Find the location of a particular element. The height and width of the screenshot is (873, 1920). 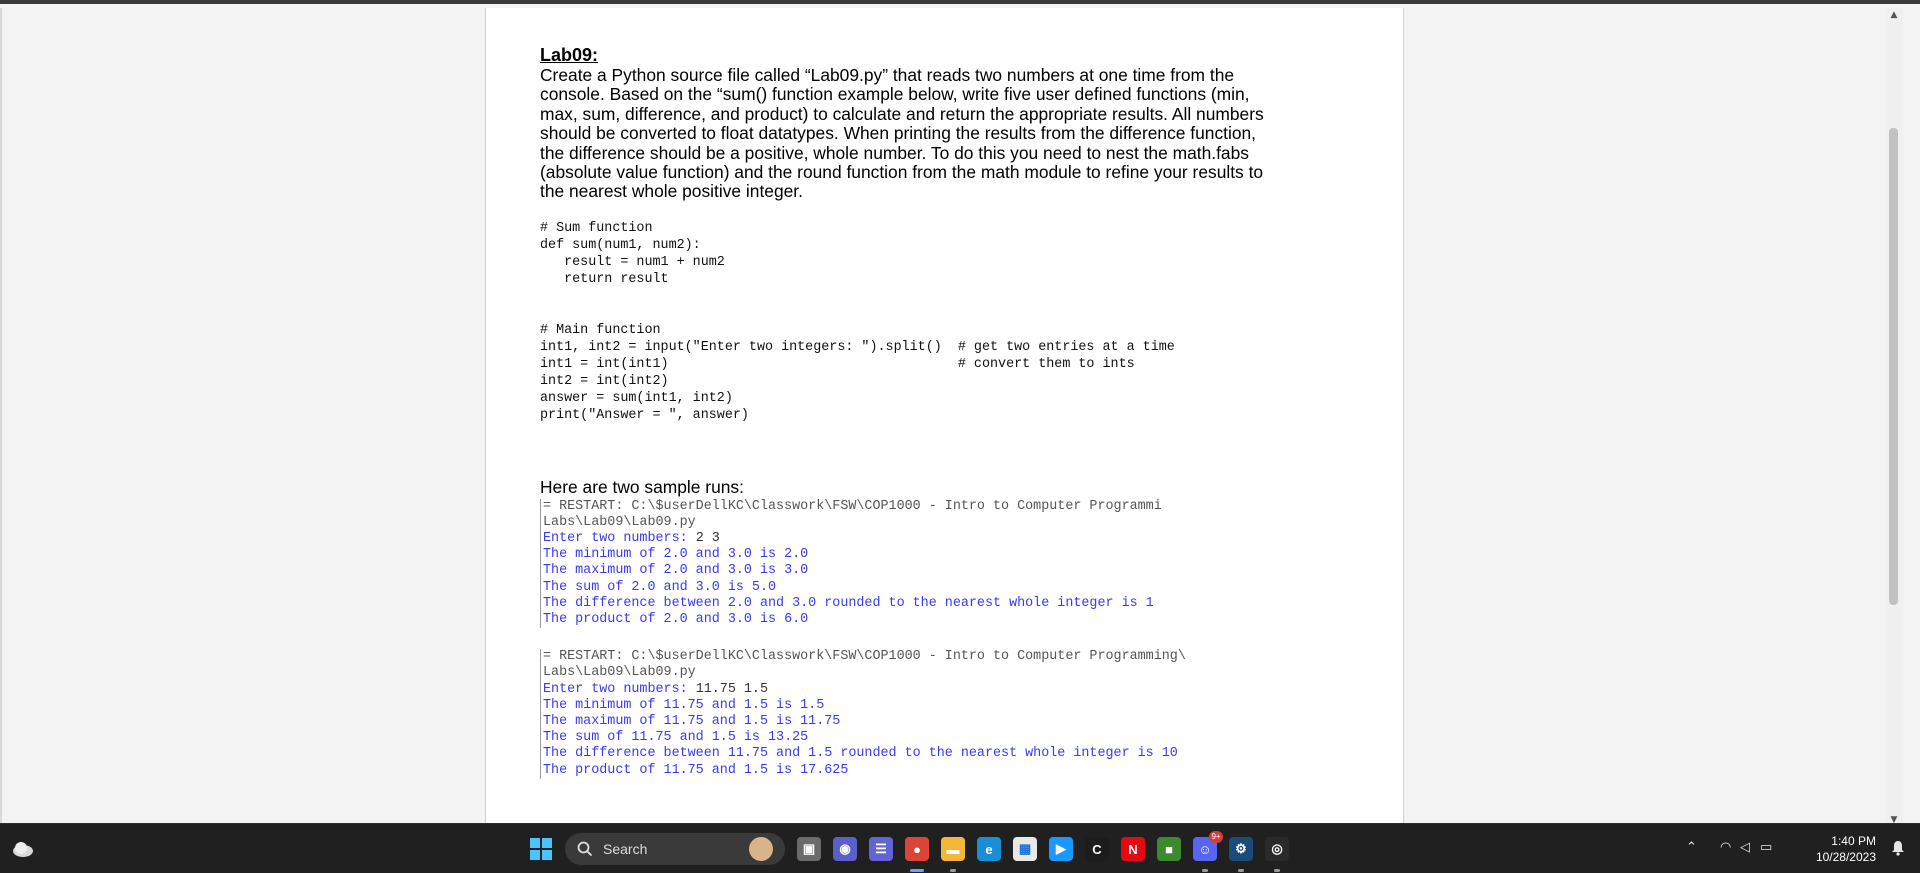

steam-icon: ⚙ is located at coordinates (1241, 849).